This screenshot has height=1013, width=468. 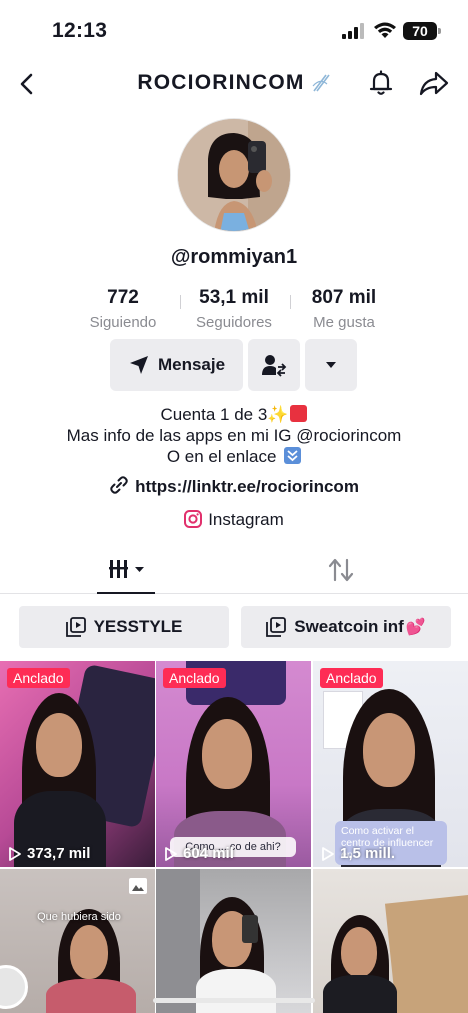 What do you see at coordinates (299, 413) in the screenshot?
I see `siren-icon` at bounding box center [299, 413].